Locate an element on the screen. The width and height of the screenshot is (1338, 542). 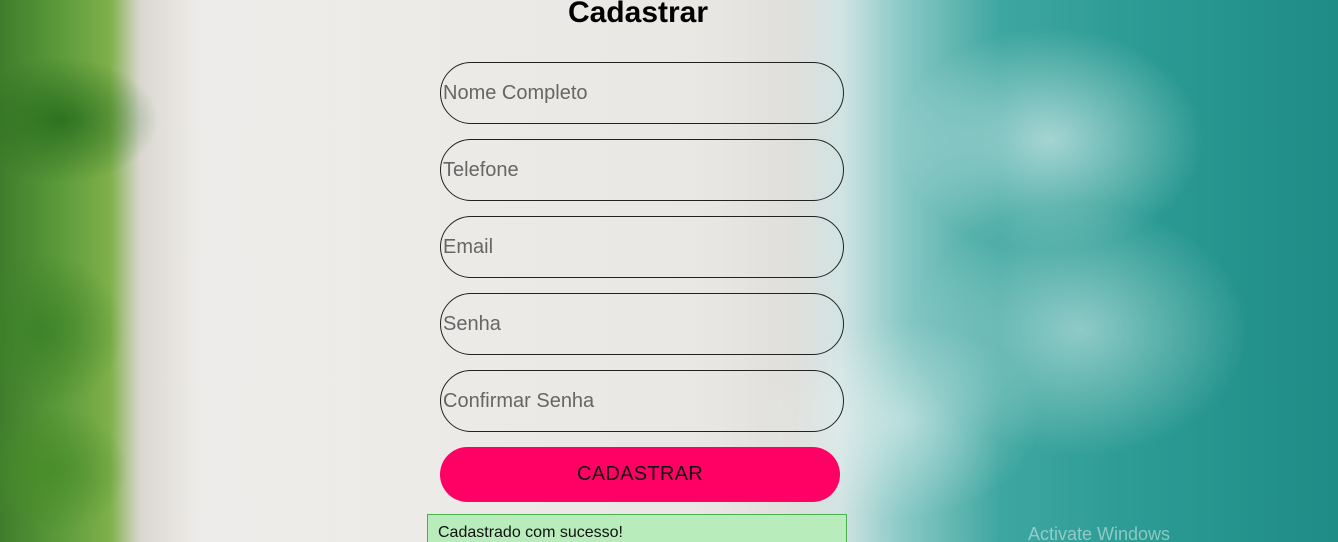
phone-input is located at coordinates (642, 170).